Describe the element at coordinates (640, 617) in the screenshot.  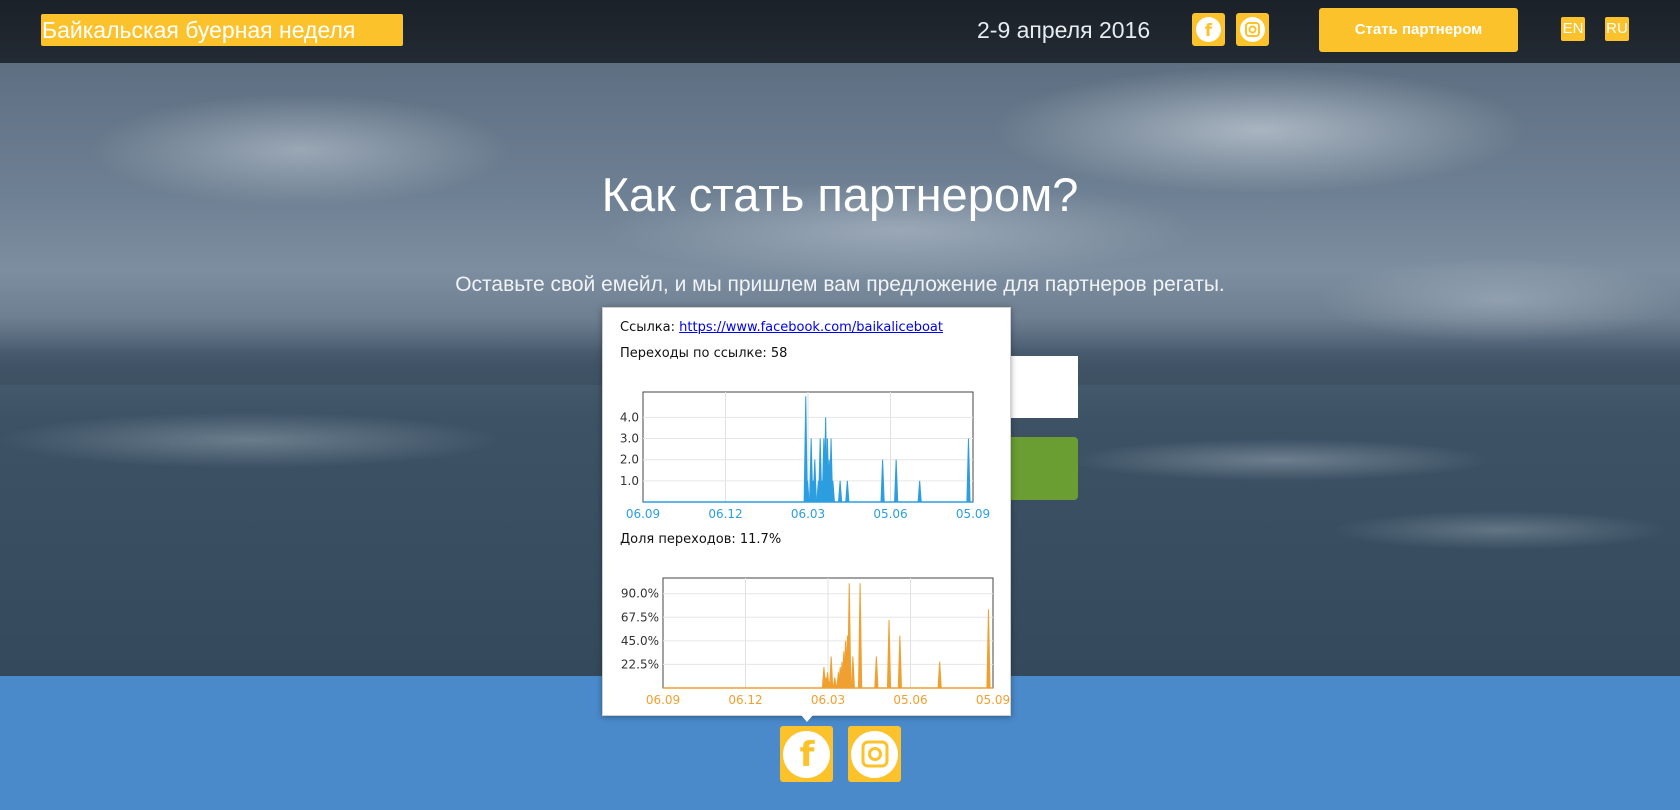
I see `y-tick-label: 67.5%` at that location.